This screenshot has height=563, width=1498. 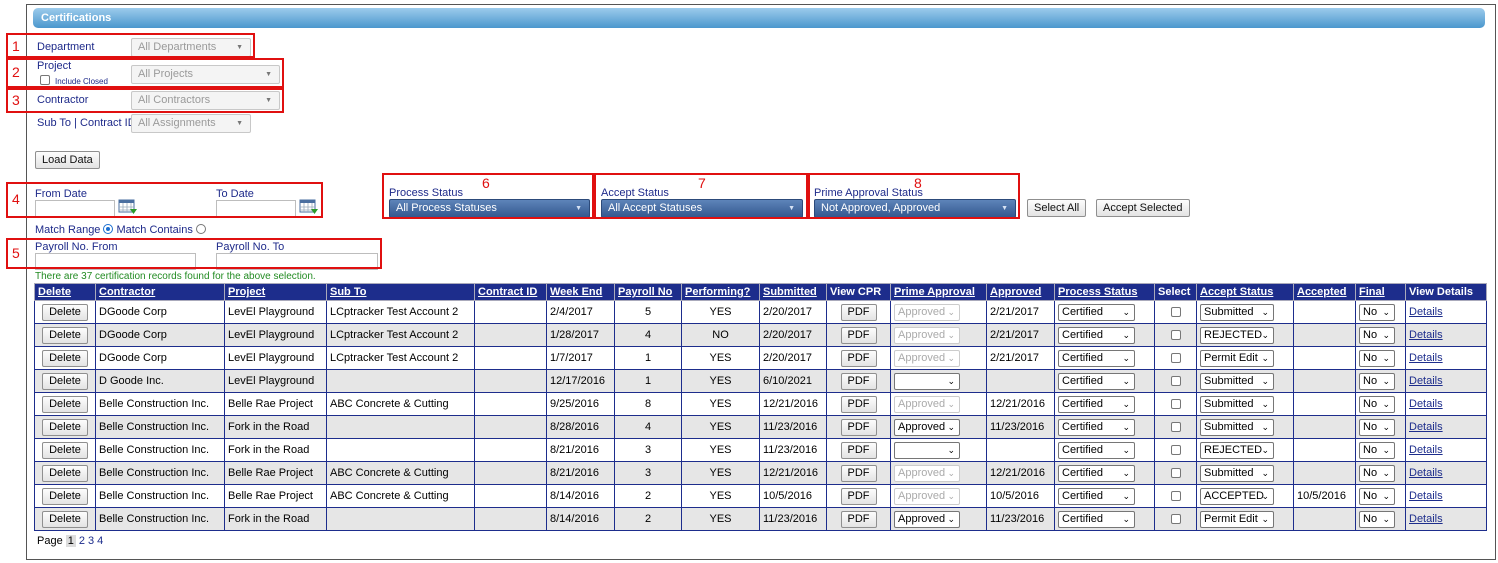 What do you see at coordinates (1104, 292) in the screenshot?
I see `col-process-status: Process Status` at bounding box center [1104, 292].